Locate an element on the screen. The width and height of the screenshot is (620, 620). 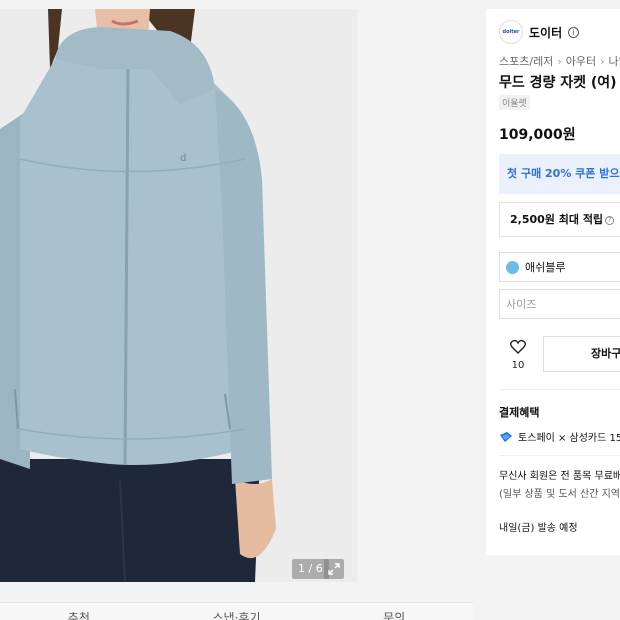
shipping-info: 무신사 회원은 전 품목 무료배송 is located at coordinates (559, 476).